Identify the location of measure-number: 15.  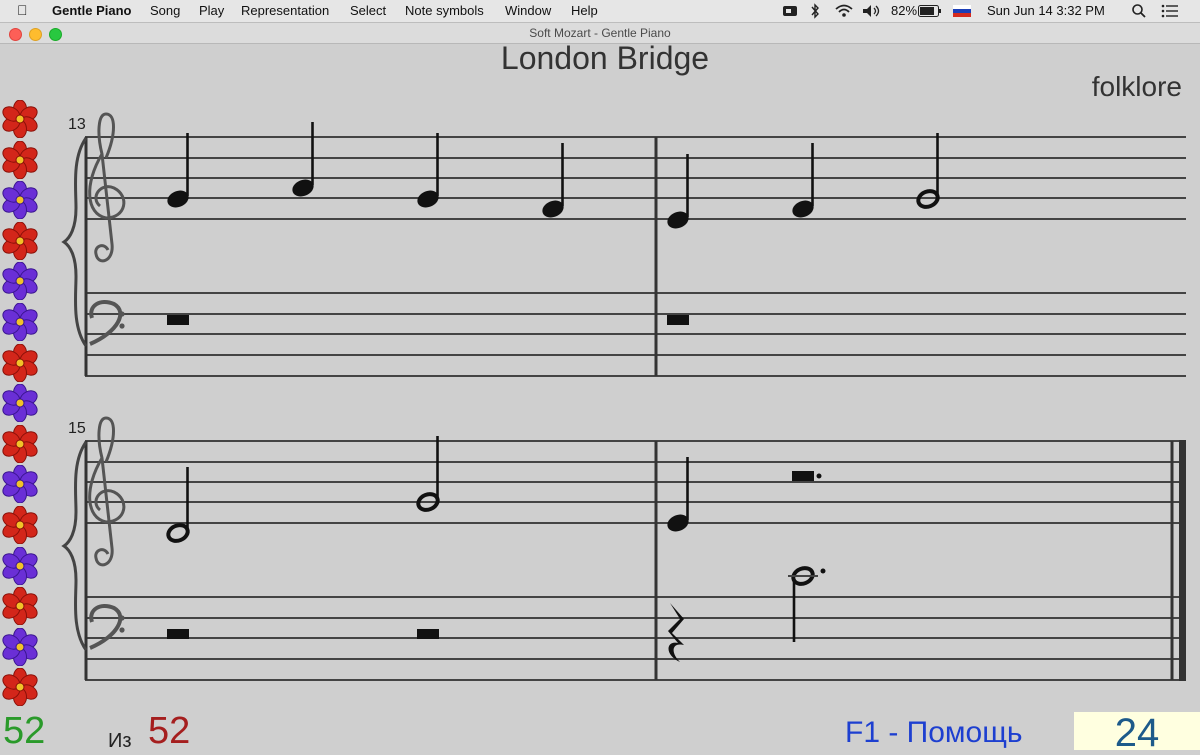
(77, 428).